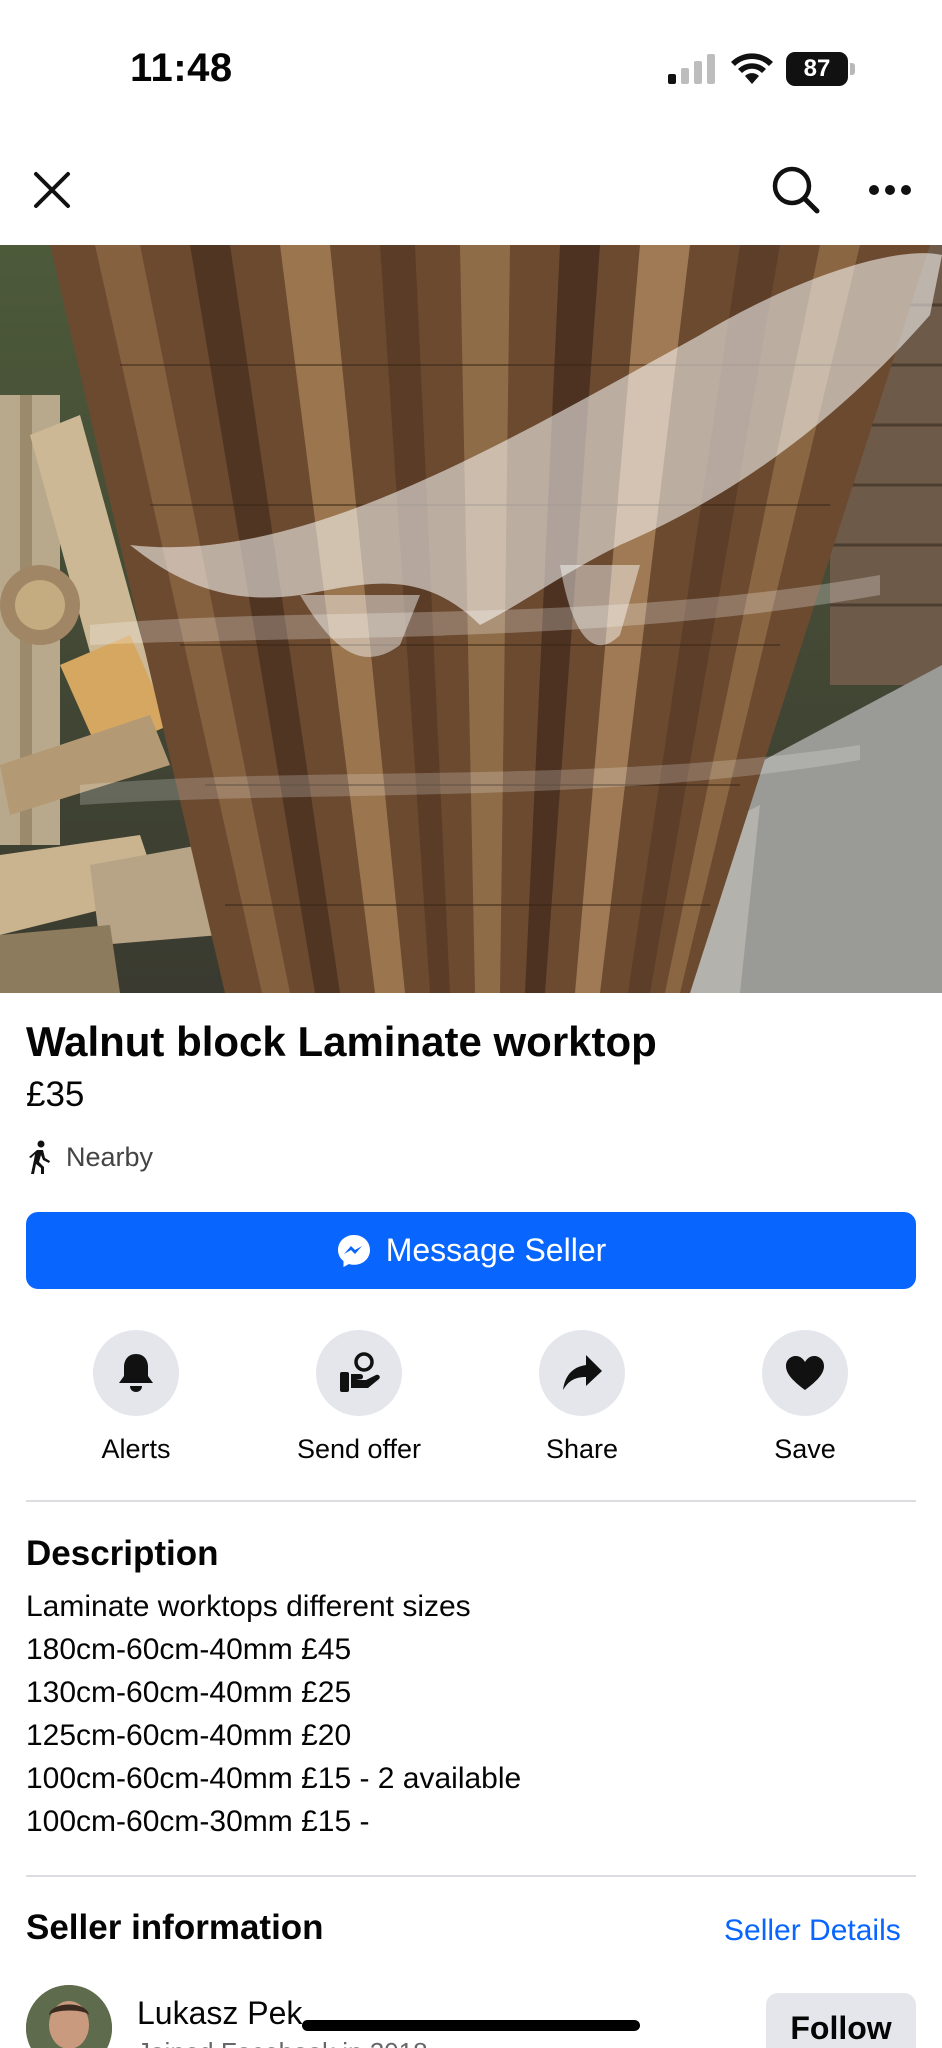 The height and width of the screenshot is (2048, 942). I want to click on avatar, so click(69, 2016).